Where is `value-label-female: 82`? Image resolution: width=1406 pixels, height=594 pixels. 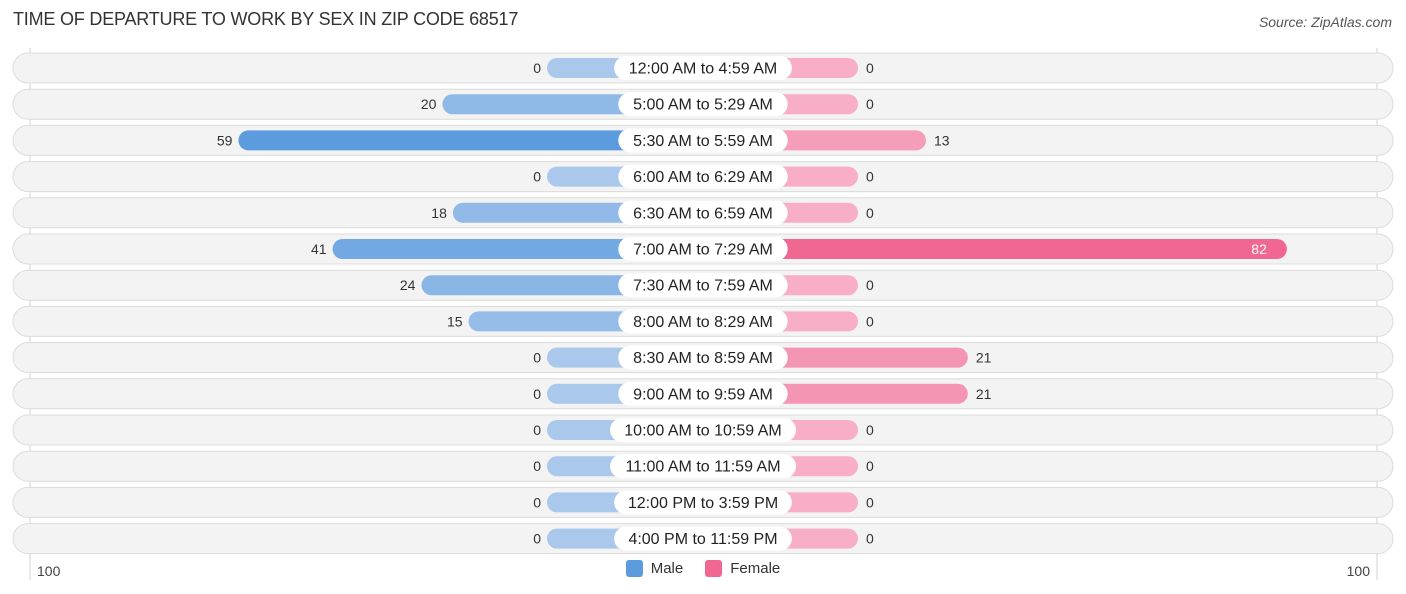
value-label-female: 82 is located at coordinates (1259, 249).